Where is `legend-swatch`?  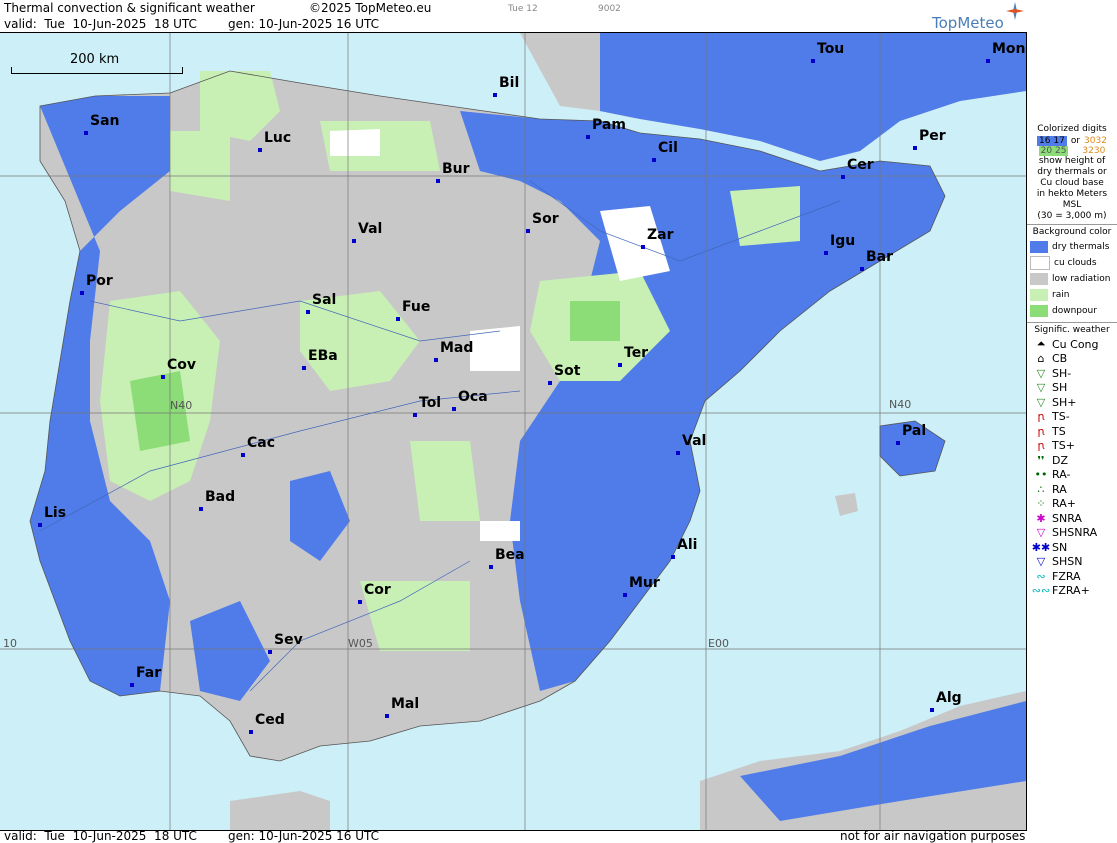
legend-swatch is located at coordinates (1039, 311).